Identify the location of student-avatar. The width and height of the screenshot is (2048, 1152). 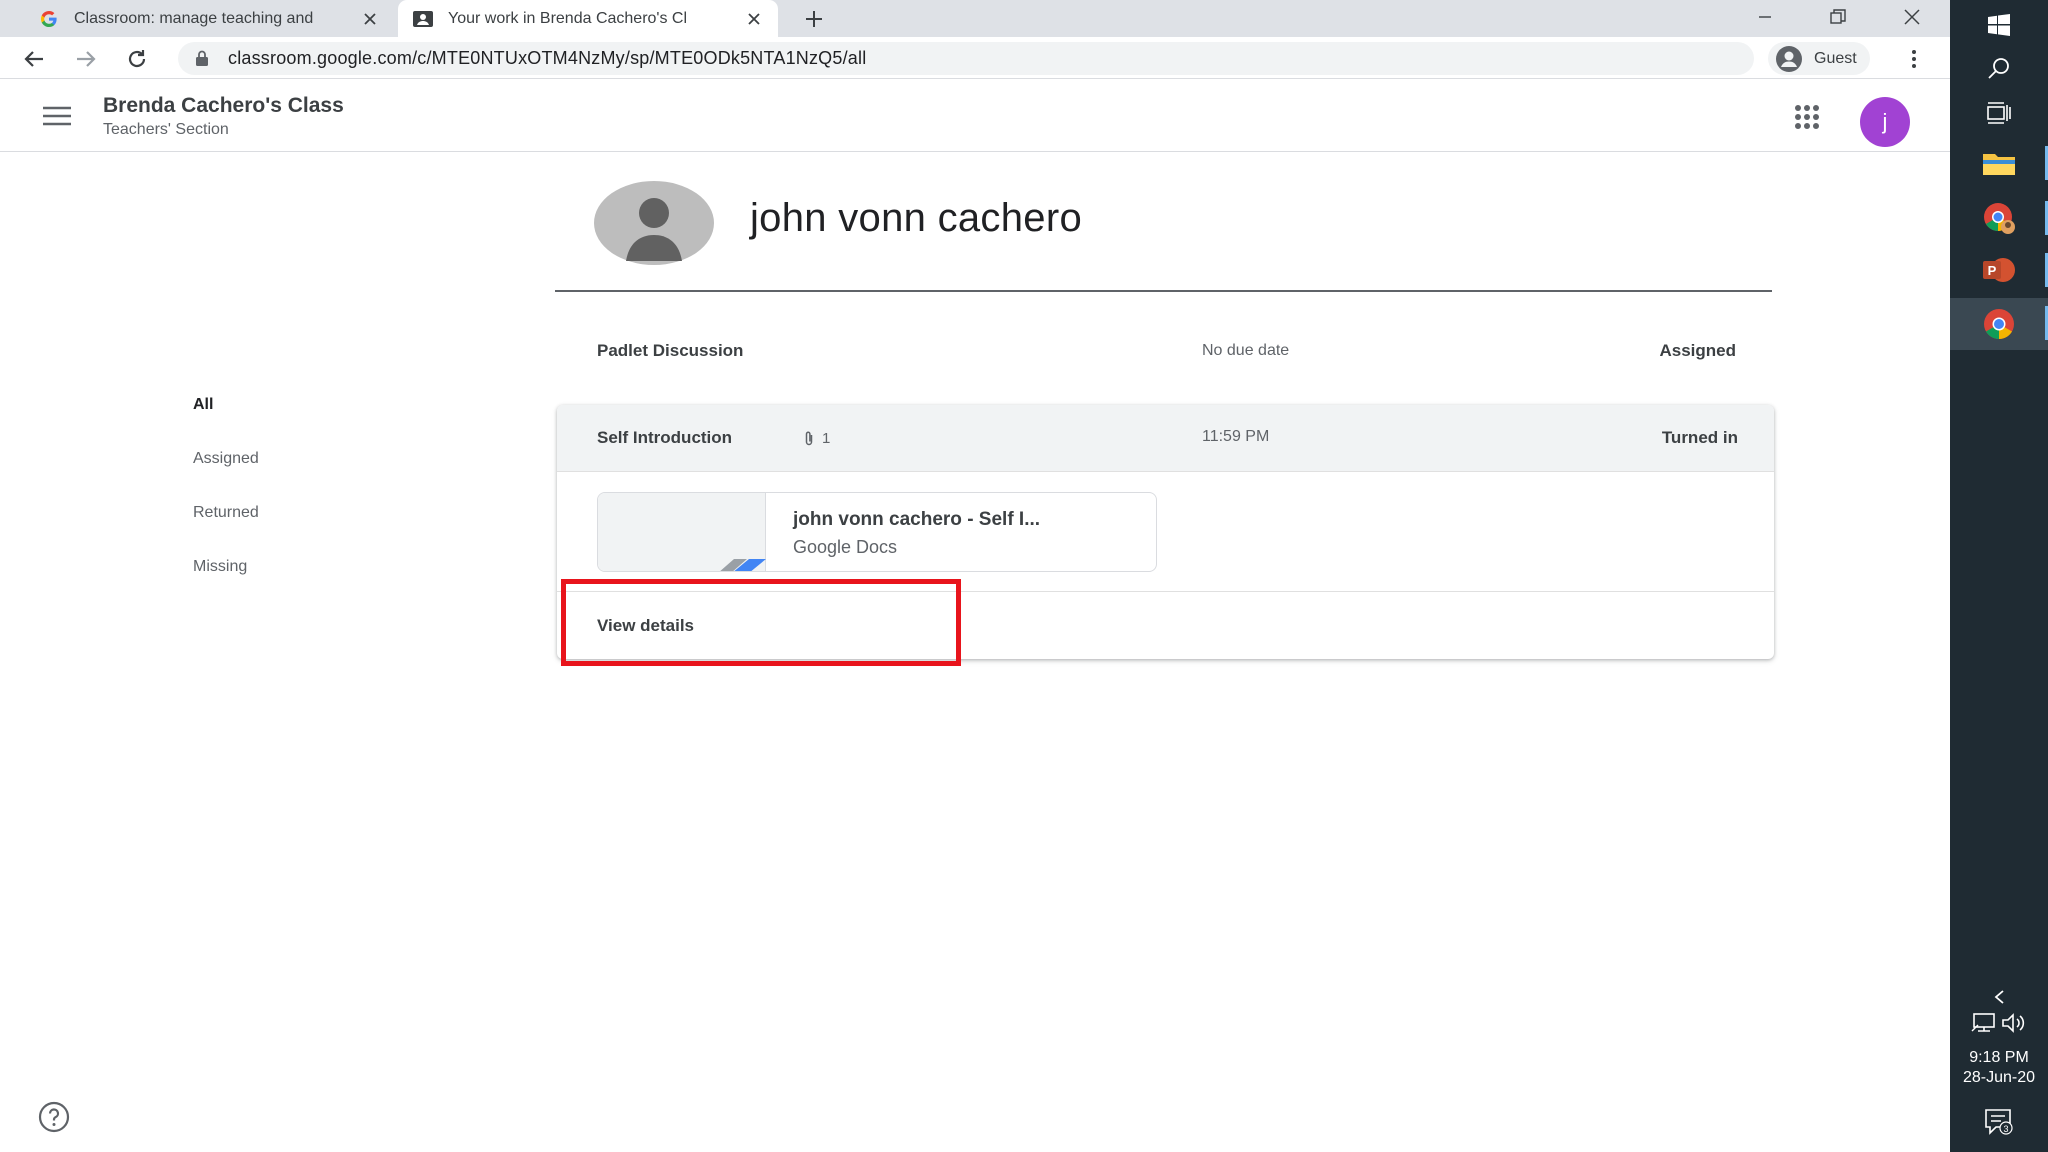
(654, 223).